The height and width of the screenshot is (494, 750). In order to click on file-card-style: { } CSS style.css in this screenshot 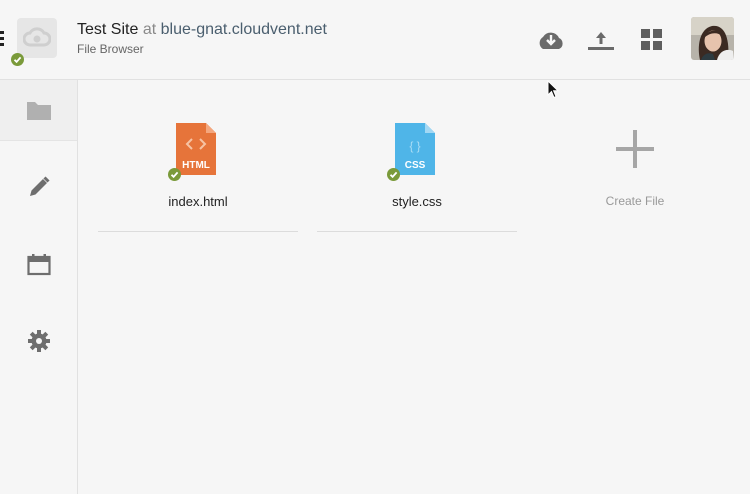, I will do `click(417, 176)`.